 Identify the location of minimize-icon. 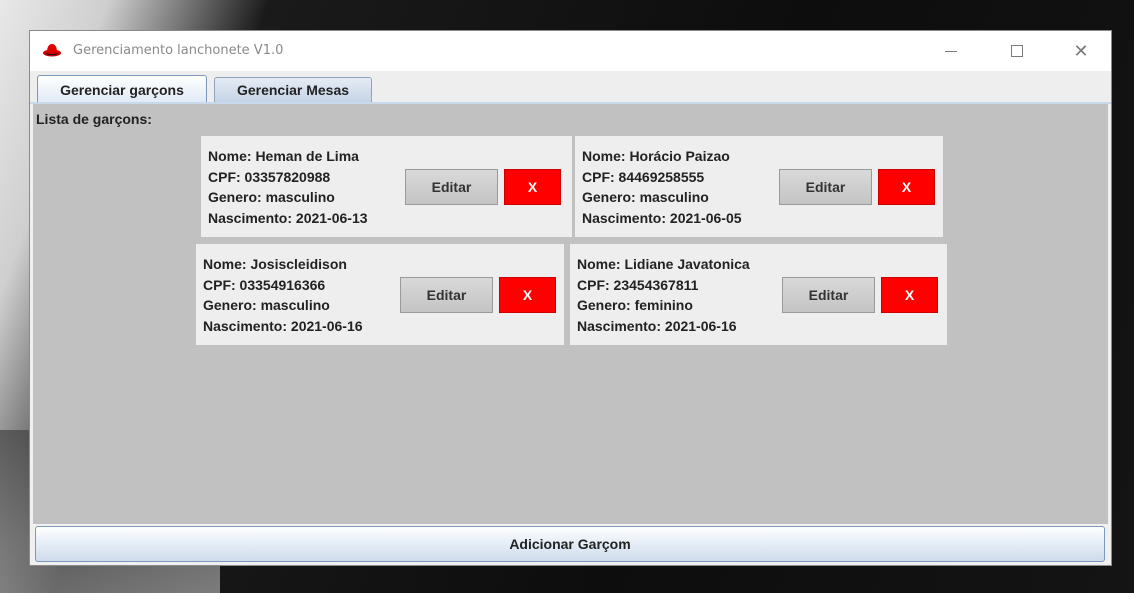
(951, 51).